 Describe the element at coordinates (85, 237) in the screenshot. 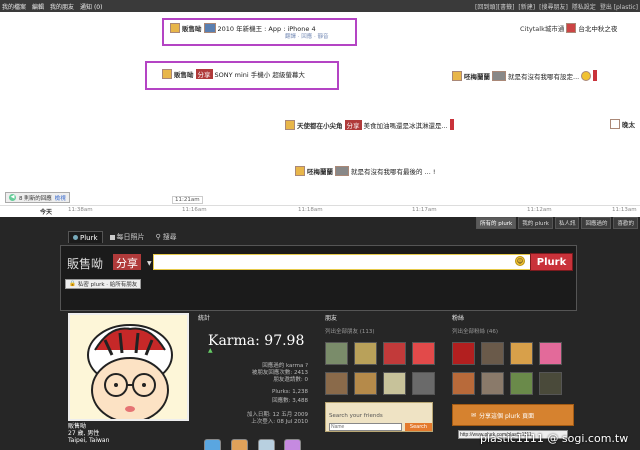

I see `tab-plurk: Plurk` at that location.